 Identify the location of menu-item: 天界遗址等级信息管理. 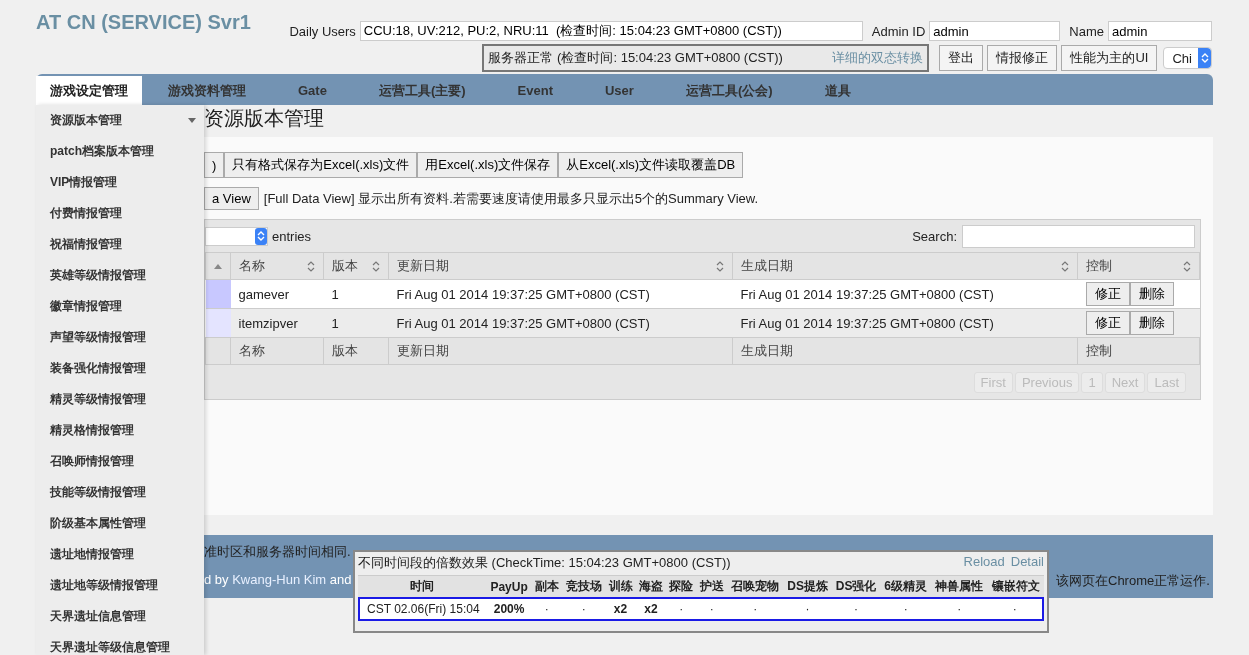
(120, 643).